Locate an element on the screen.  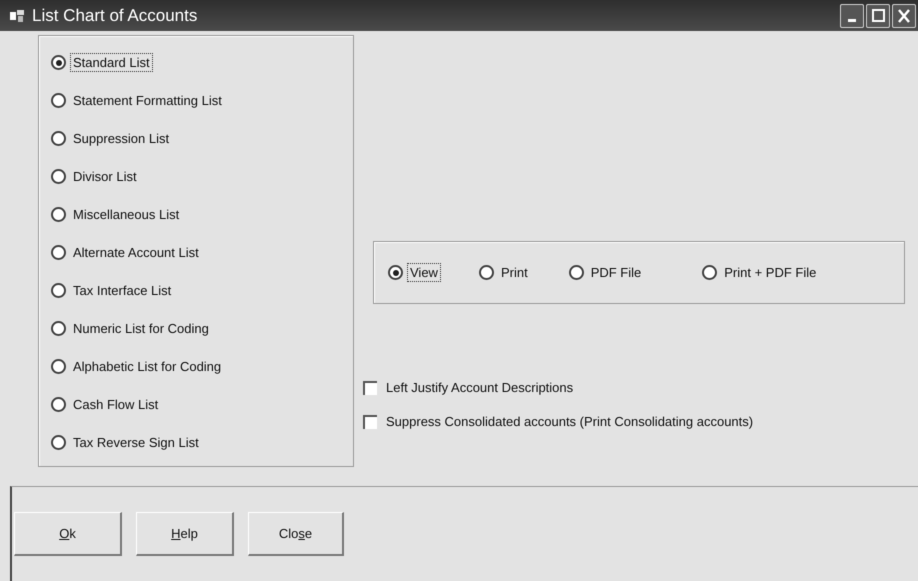
radio-label: Cash Flow List is located at coordinates (116, 404).